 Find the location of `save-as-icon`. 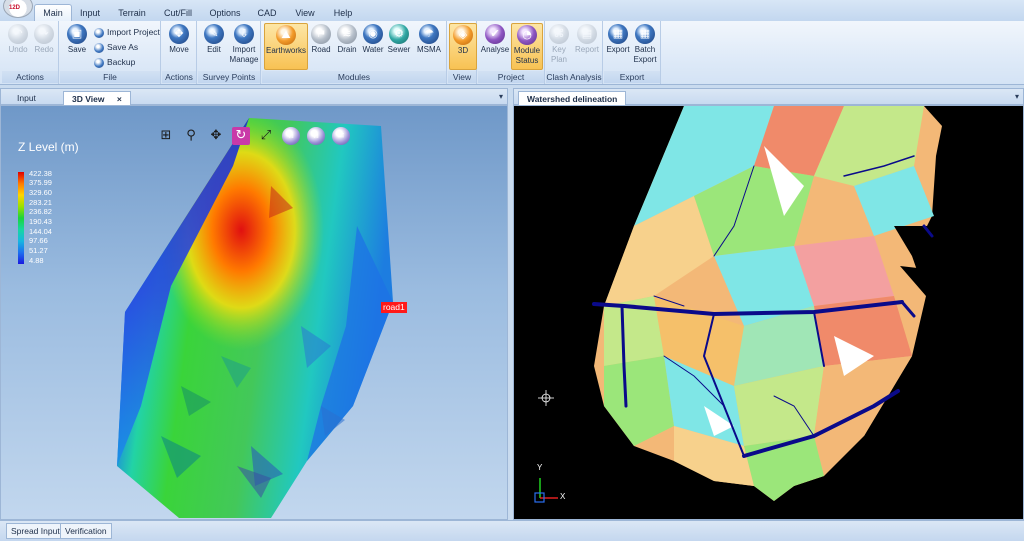

save-as-icon is located at coordinates (99, 47).